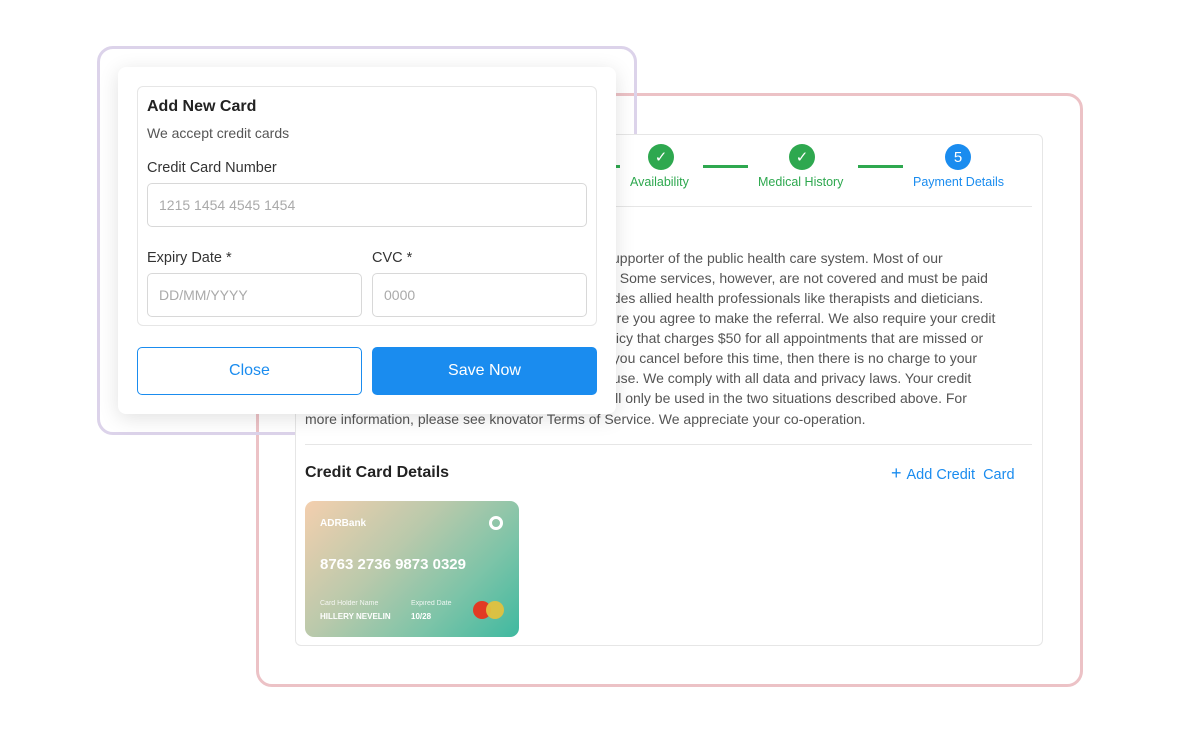  What do you see at coordinates (479, 295) in the screenshot?
I see `cvc-input: 0000` at bounding box center [479, 295].